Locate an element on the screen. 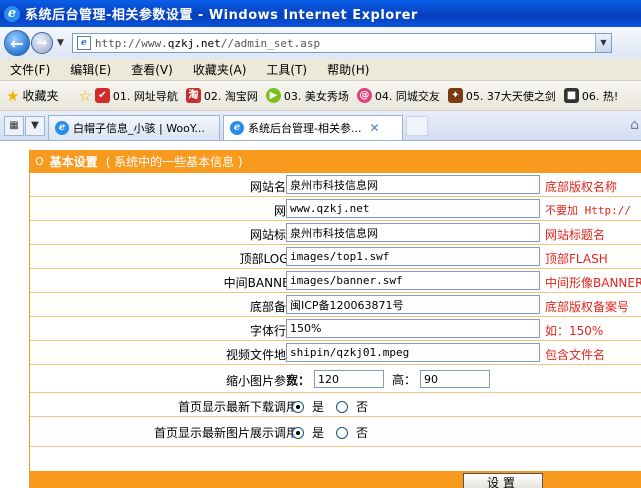 This screenshot has width=641, height=488. ie-logo-icon: e is located at coordinates (12, 13).